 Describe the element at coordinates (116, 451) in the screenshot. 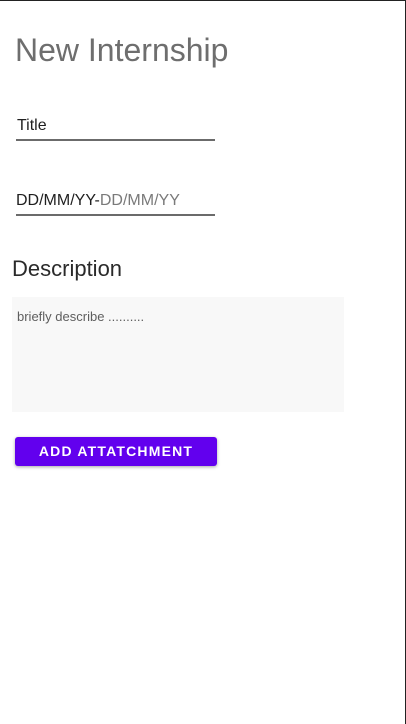

I see `add-attachment-button: ADD ATTATCHMENT` at that location.